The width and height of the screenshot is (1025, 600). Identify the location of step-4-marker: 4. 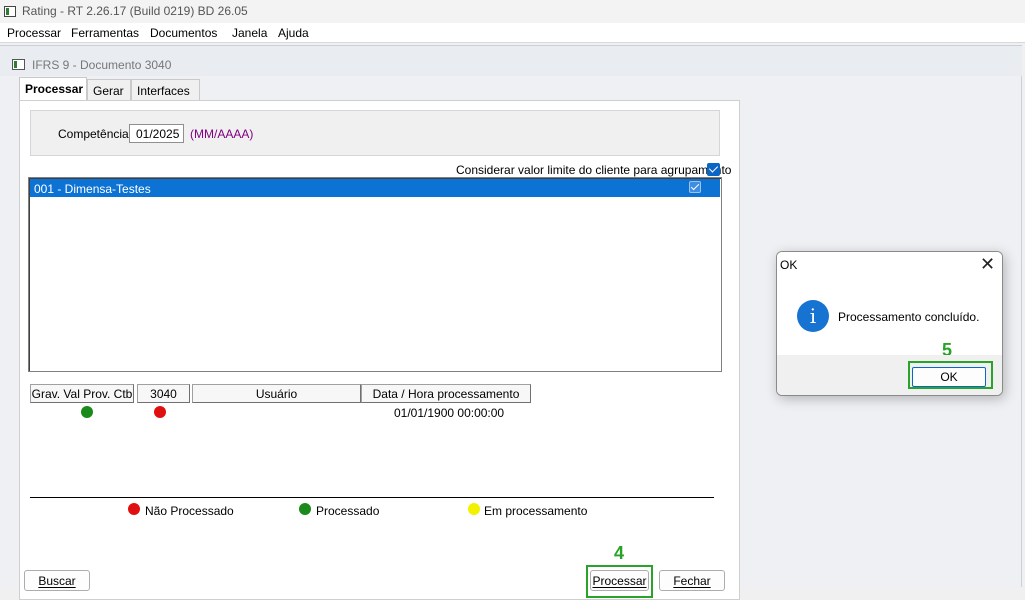
(619, 553).